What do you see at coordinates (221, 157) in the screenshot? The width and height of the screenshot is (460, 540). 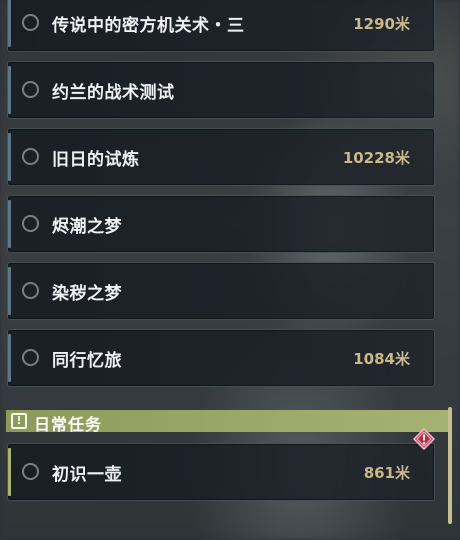 I see `quest-item: 旧日的试炼 10228米` at bounding box center [221, 157].